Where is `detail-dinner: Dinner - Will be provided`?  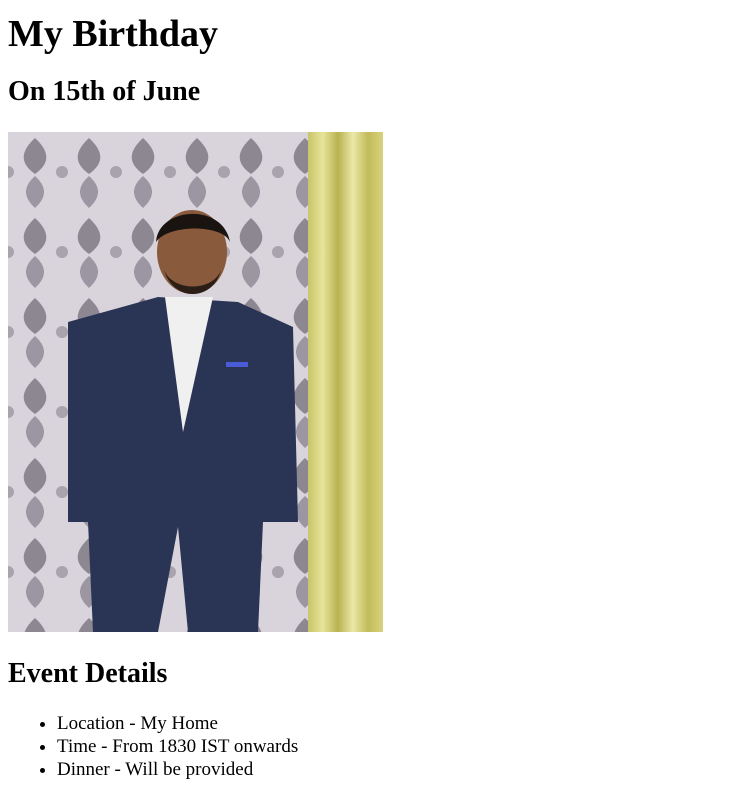
detail-dinner: Dinner - Will be provided is located at coordinates (390, 769).